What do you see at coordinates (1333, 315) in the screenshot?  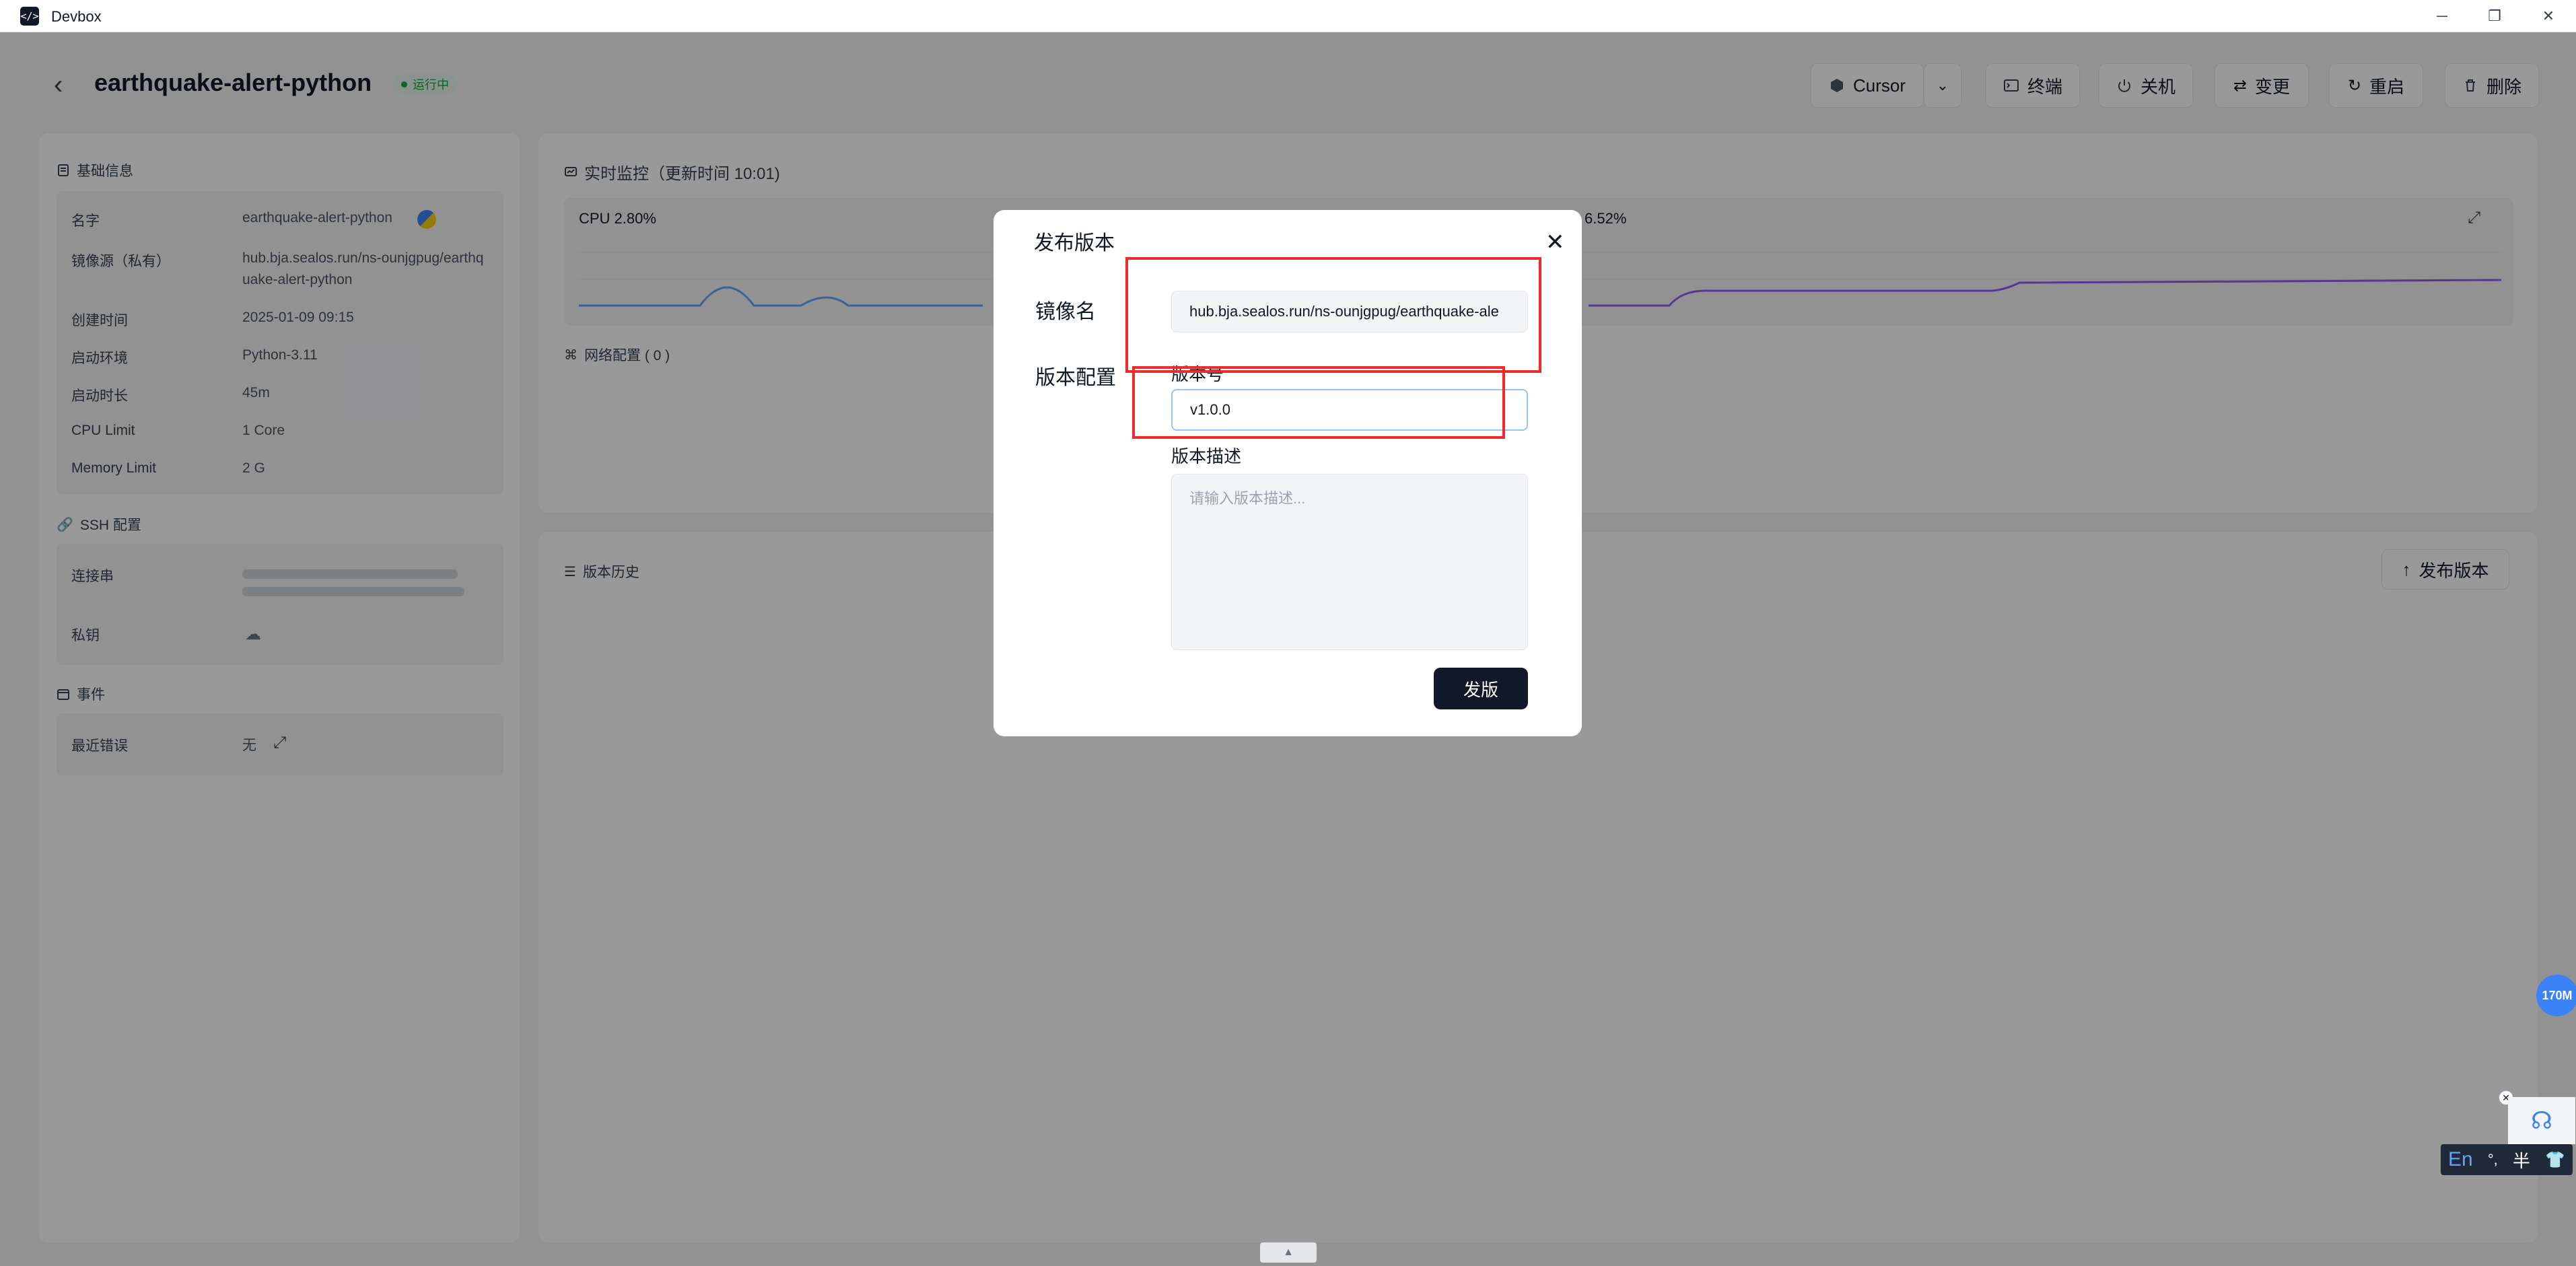 I see `annotation-box-image-name` at bounding box center [1333, 315].